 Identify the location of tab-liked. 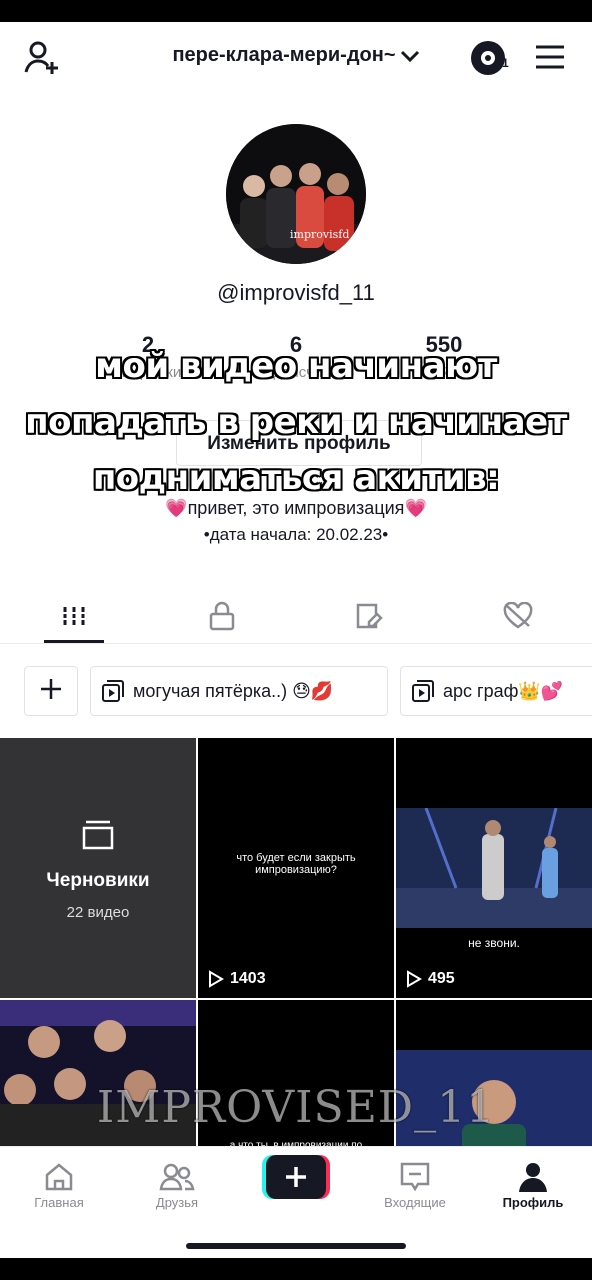
(518, 618).